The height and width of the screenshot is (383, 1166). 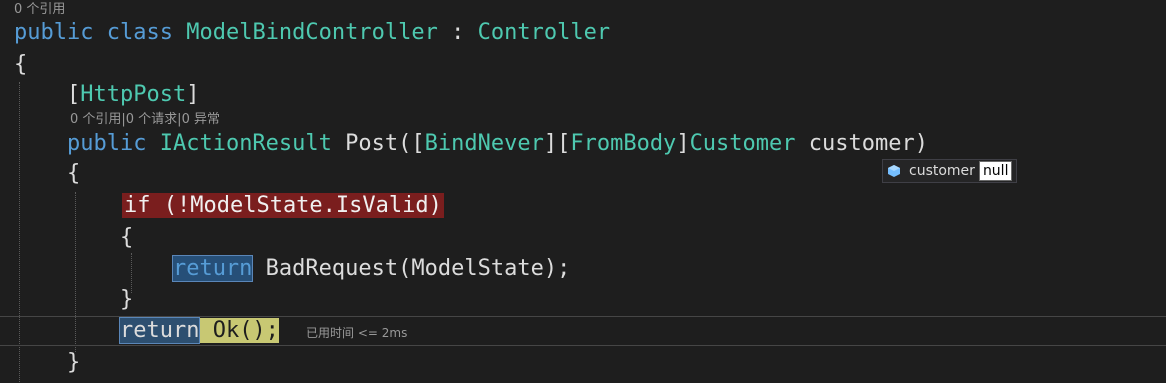 I want to click on debugger-datatip: customer null, so click(x=950, y=171).